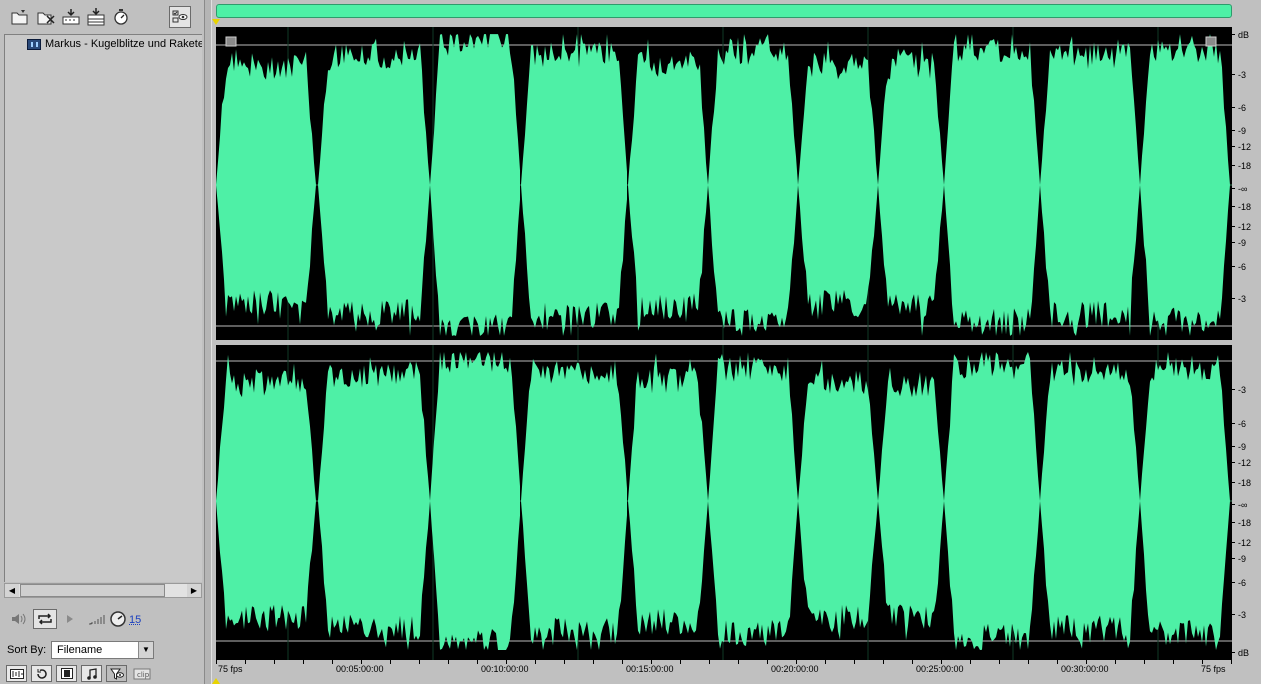  Describe the element at coordinates (360, 669) in the screenshot. I see `time-label: 00:05:00:00` at that location.